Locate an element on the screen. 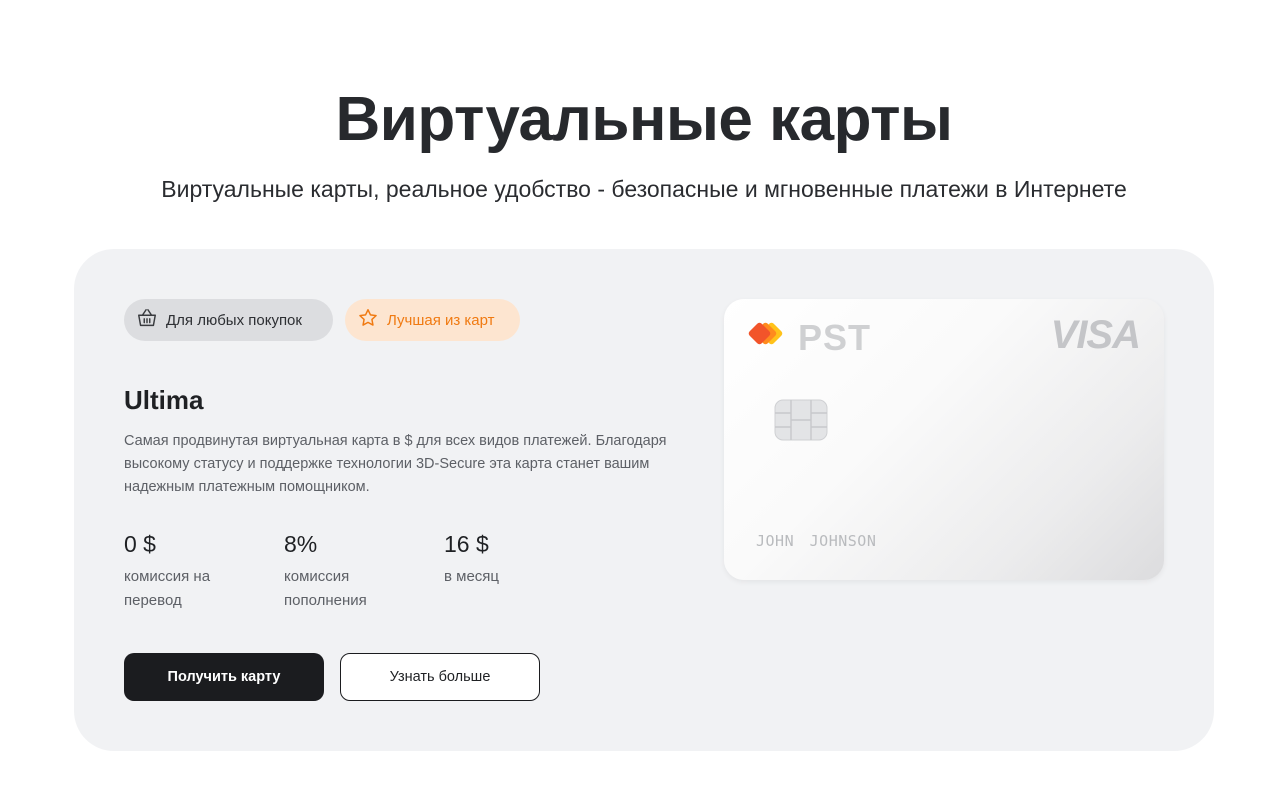  card-holder-name: JOHN JOHNSON is located at coordinates (816, 541).